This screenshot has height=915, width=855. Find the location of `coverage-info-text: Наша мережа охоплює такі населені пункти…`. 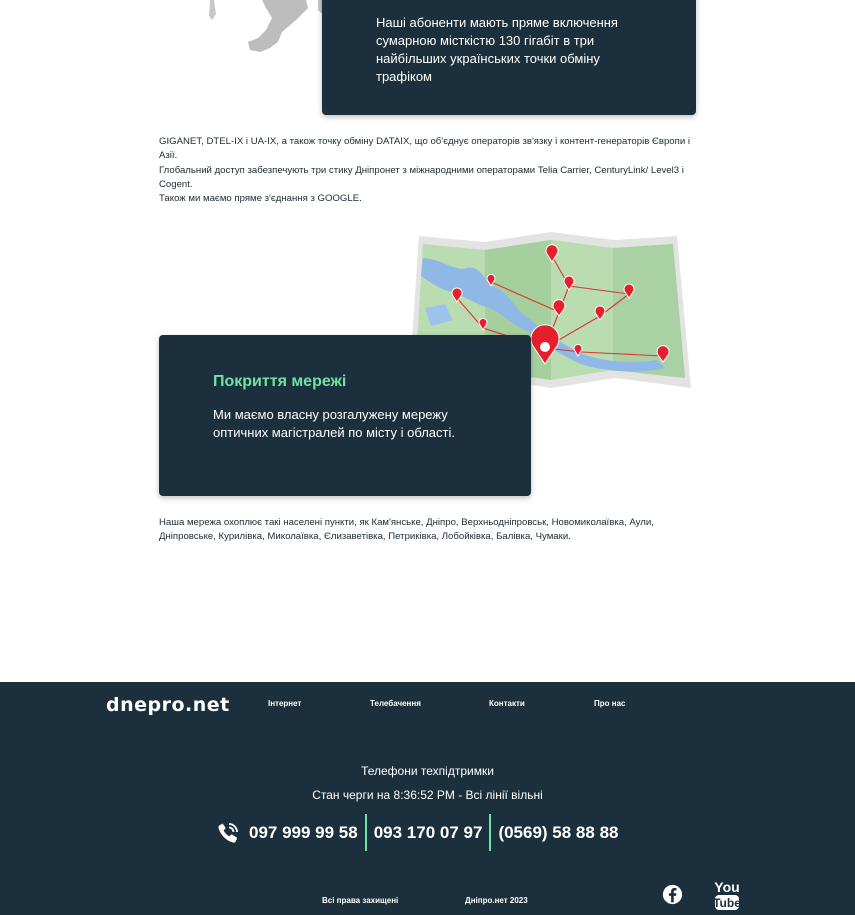

coverage-info-text: Наша мережа охоплює такі населені пункти… is located at coordinates (406, 530).